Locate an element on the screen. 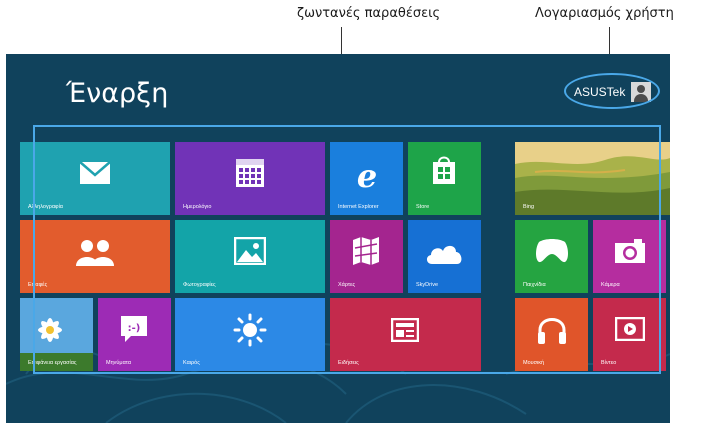  user-account-highlight is located at coordinates (612, 91).